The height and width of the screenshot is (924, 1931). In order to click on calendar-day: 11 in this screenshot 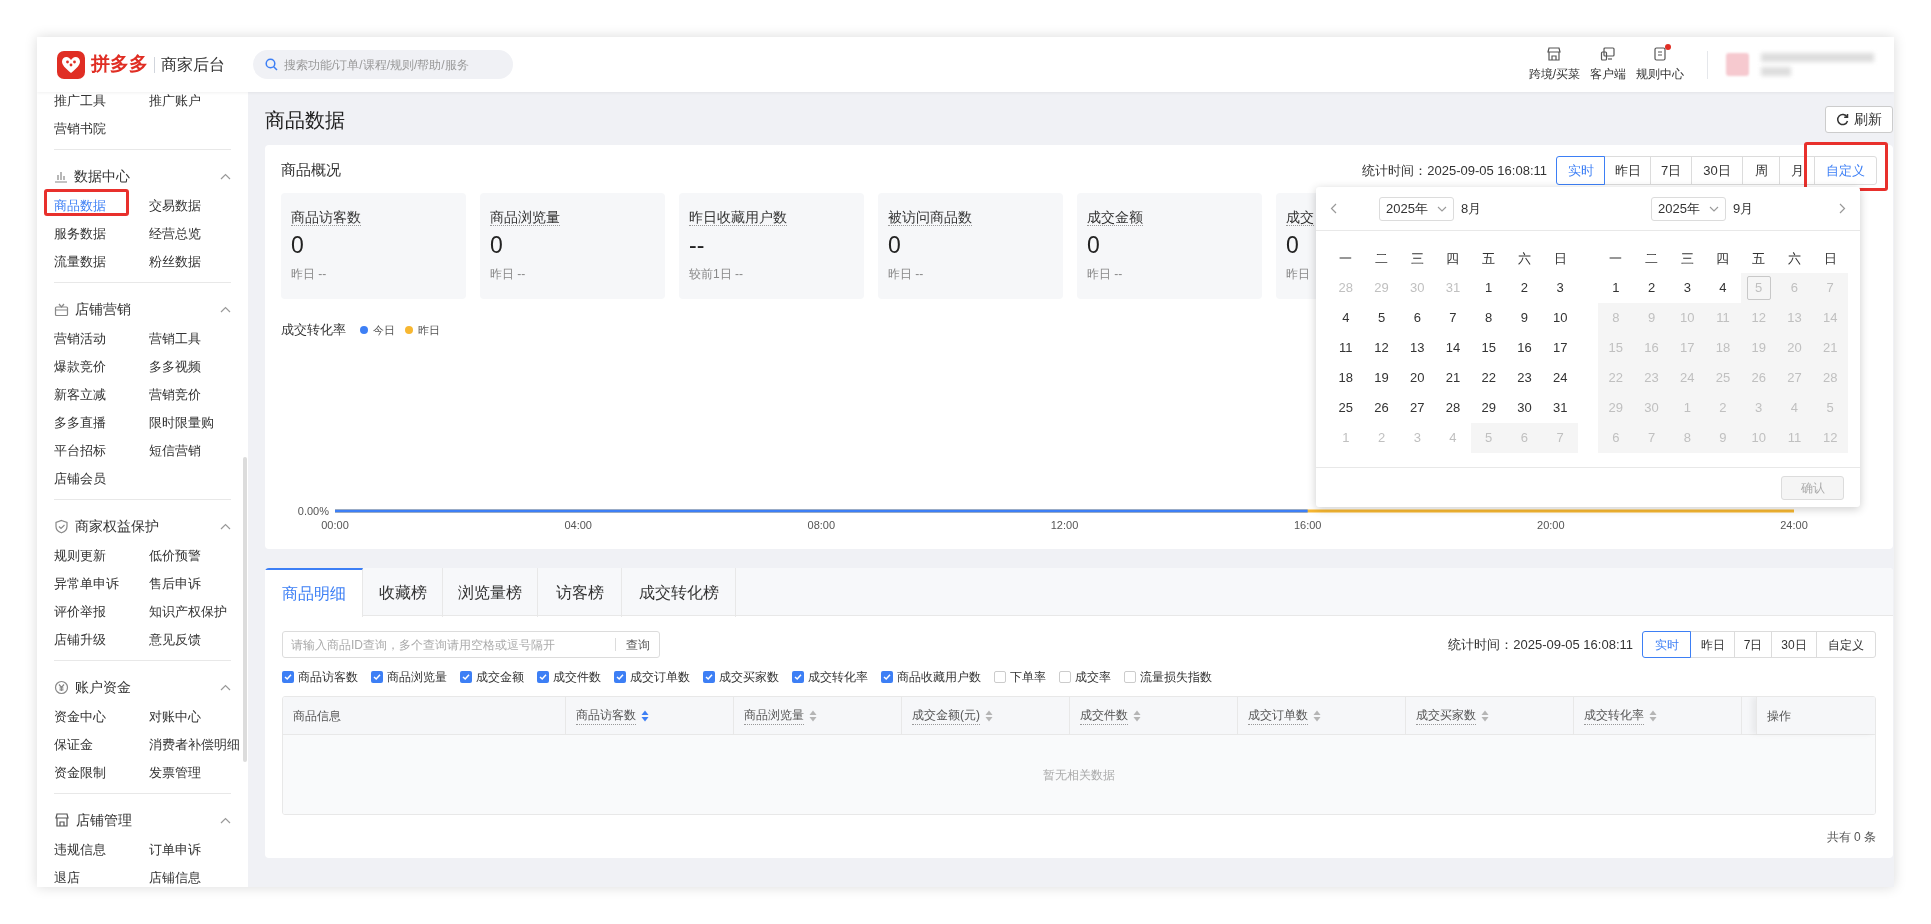, I will do `click(1345, 348)`.